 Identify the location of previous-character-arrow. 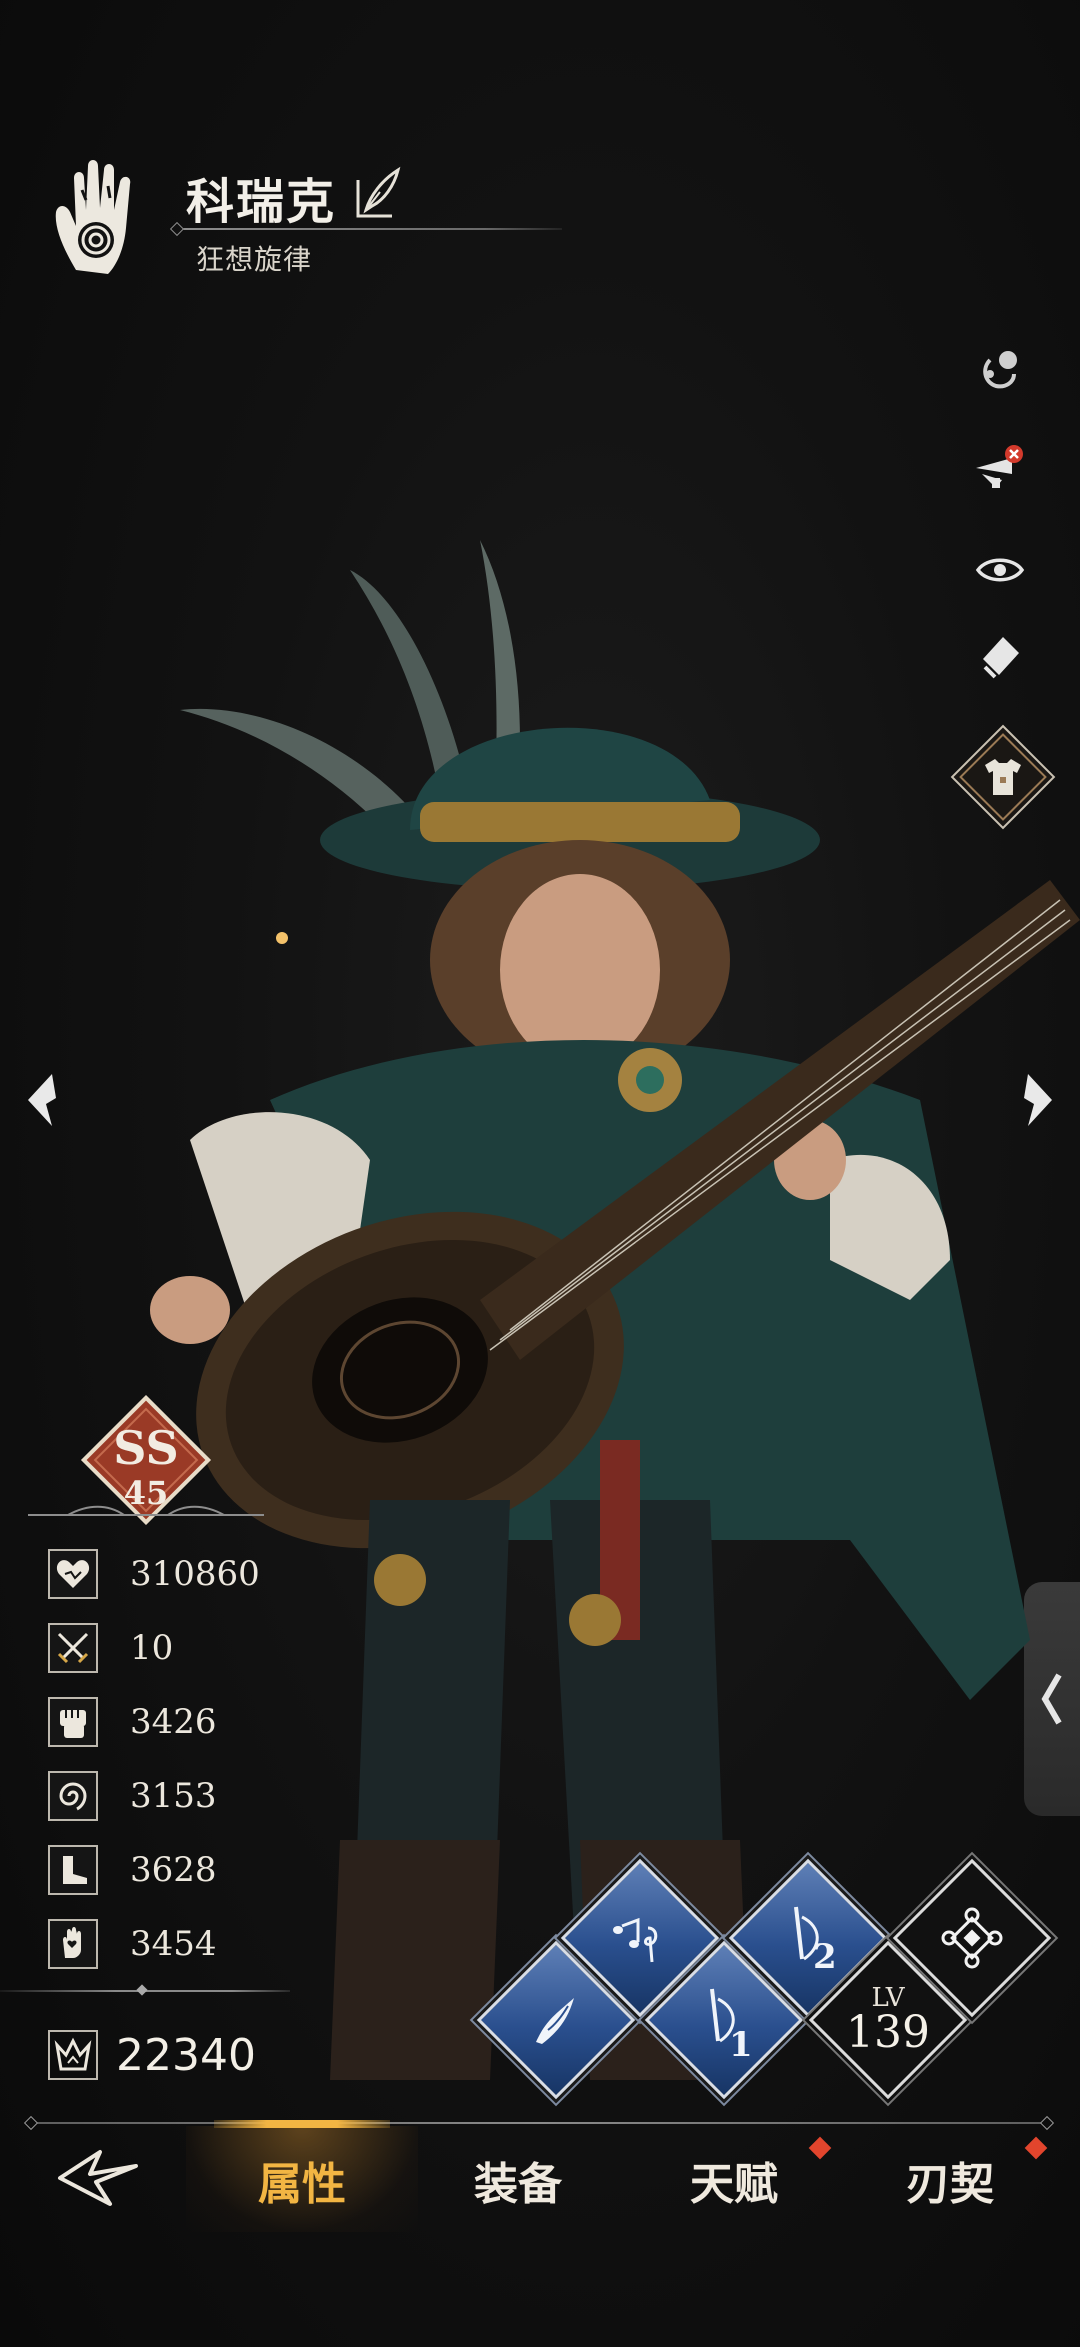
(42, 1100).